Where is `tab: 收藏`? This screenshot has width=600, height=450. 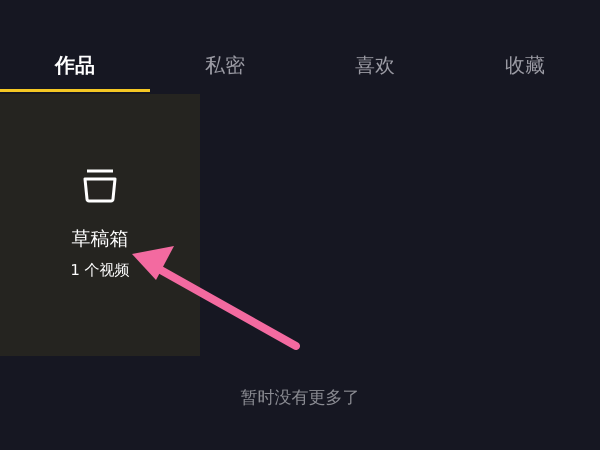 tab: 收藏 is located at coordinates (525, 66).